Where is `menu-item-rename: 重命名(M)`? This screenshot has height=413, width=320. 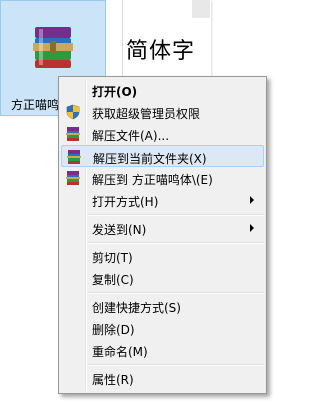 menu-item-rename: 重命名(M) is located at coordinates (162, 350).